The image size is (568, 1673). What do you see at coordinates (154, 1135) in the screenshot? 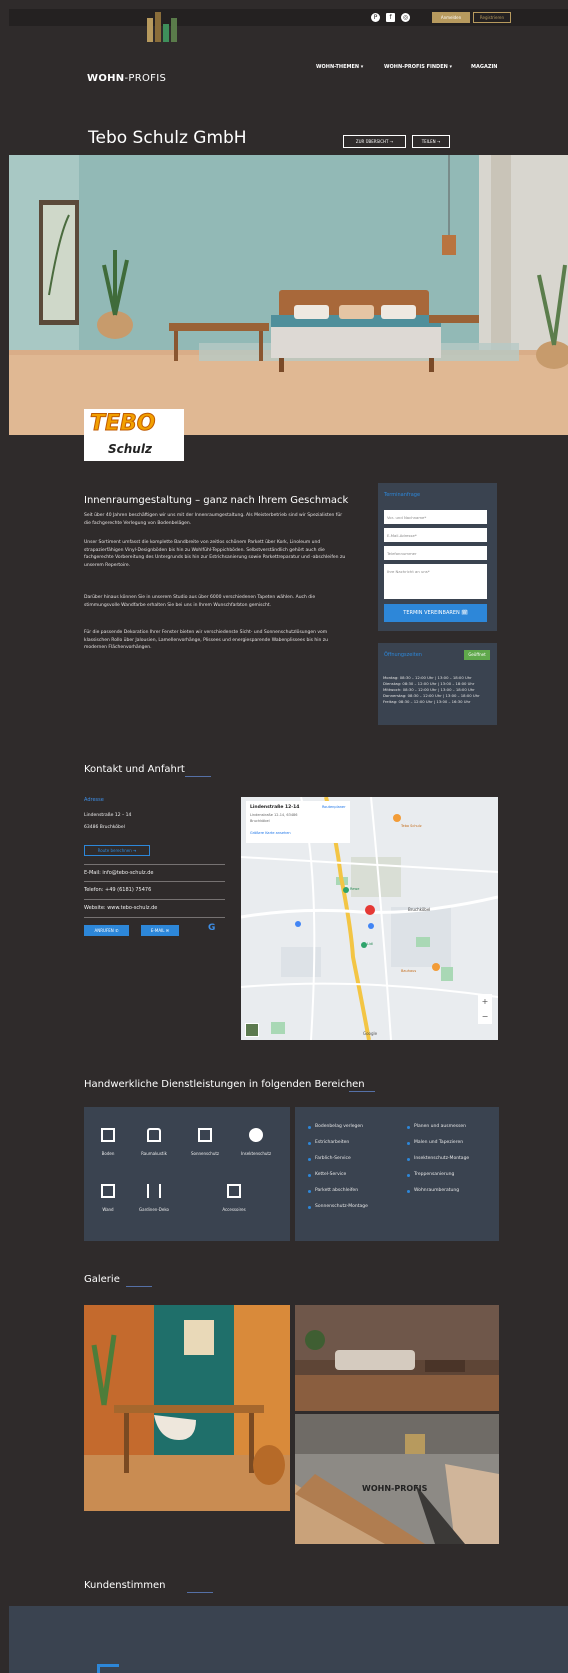
I see `acoustic-icon` at bounding box center [154, 1135].